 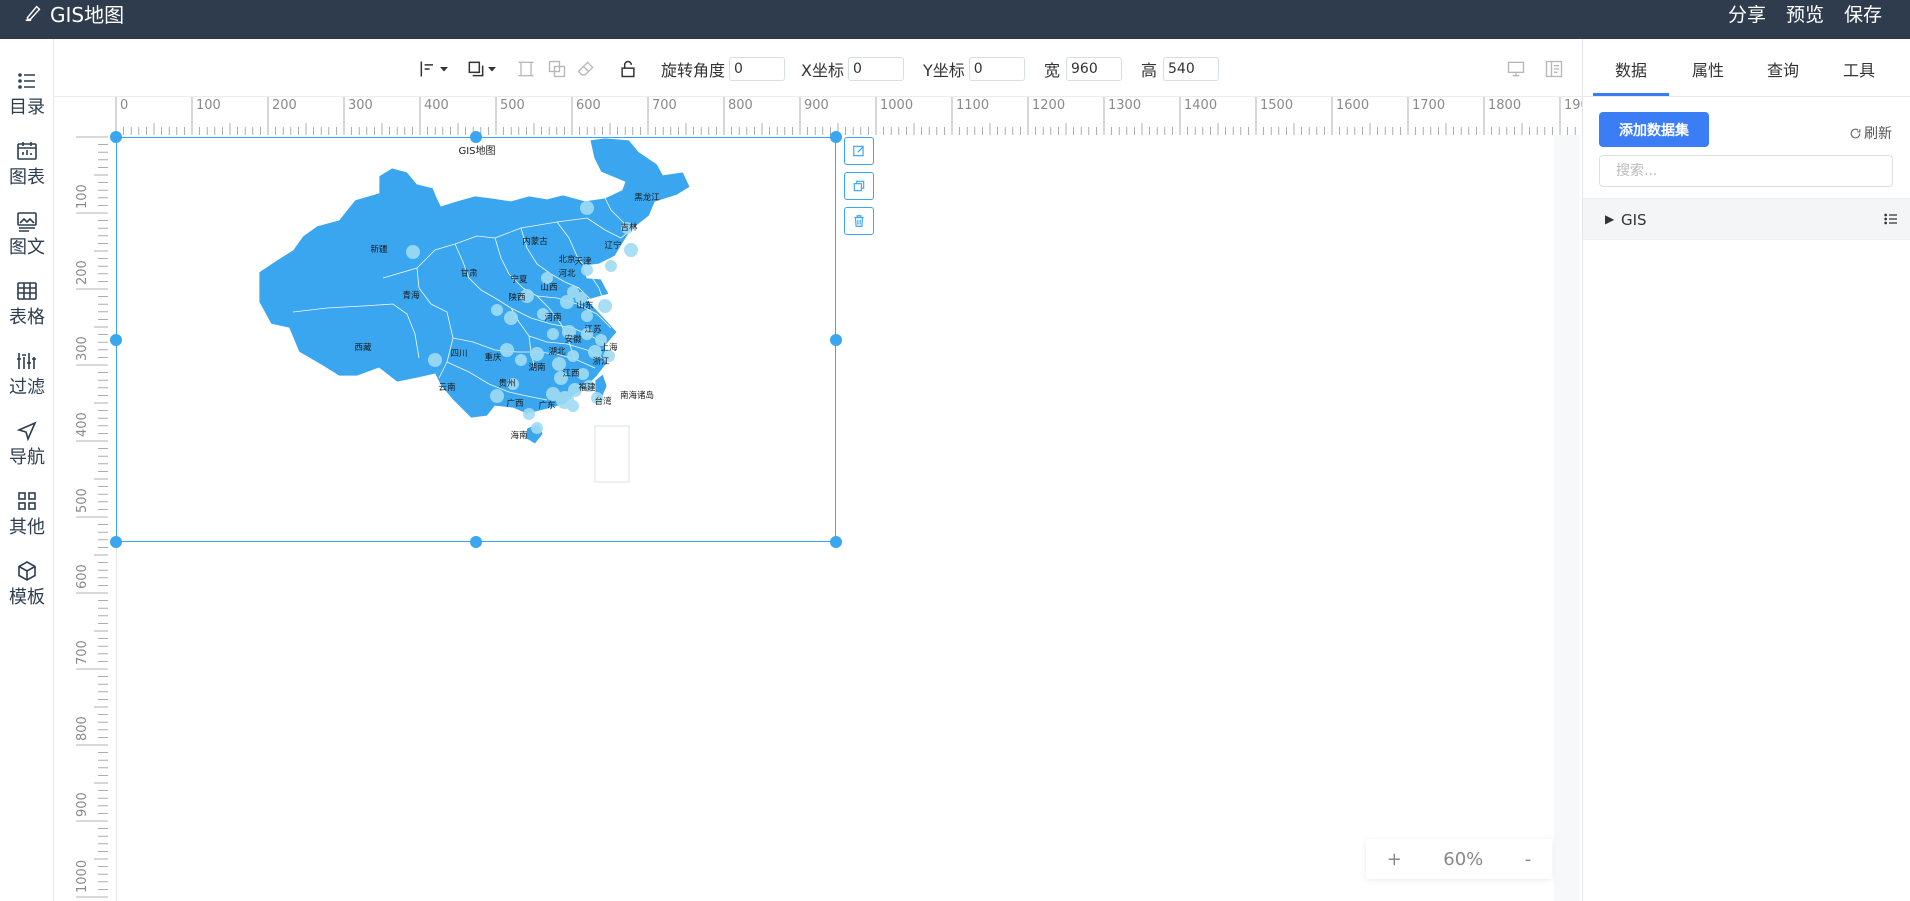 What do you see at coordinates (647, 197) in the screenshot?
I see `map-region-label: 黑龙江` at bounding box center [647, 197].